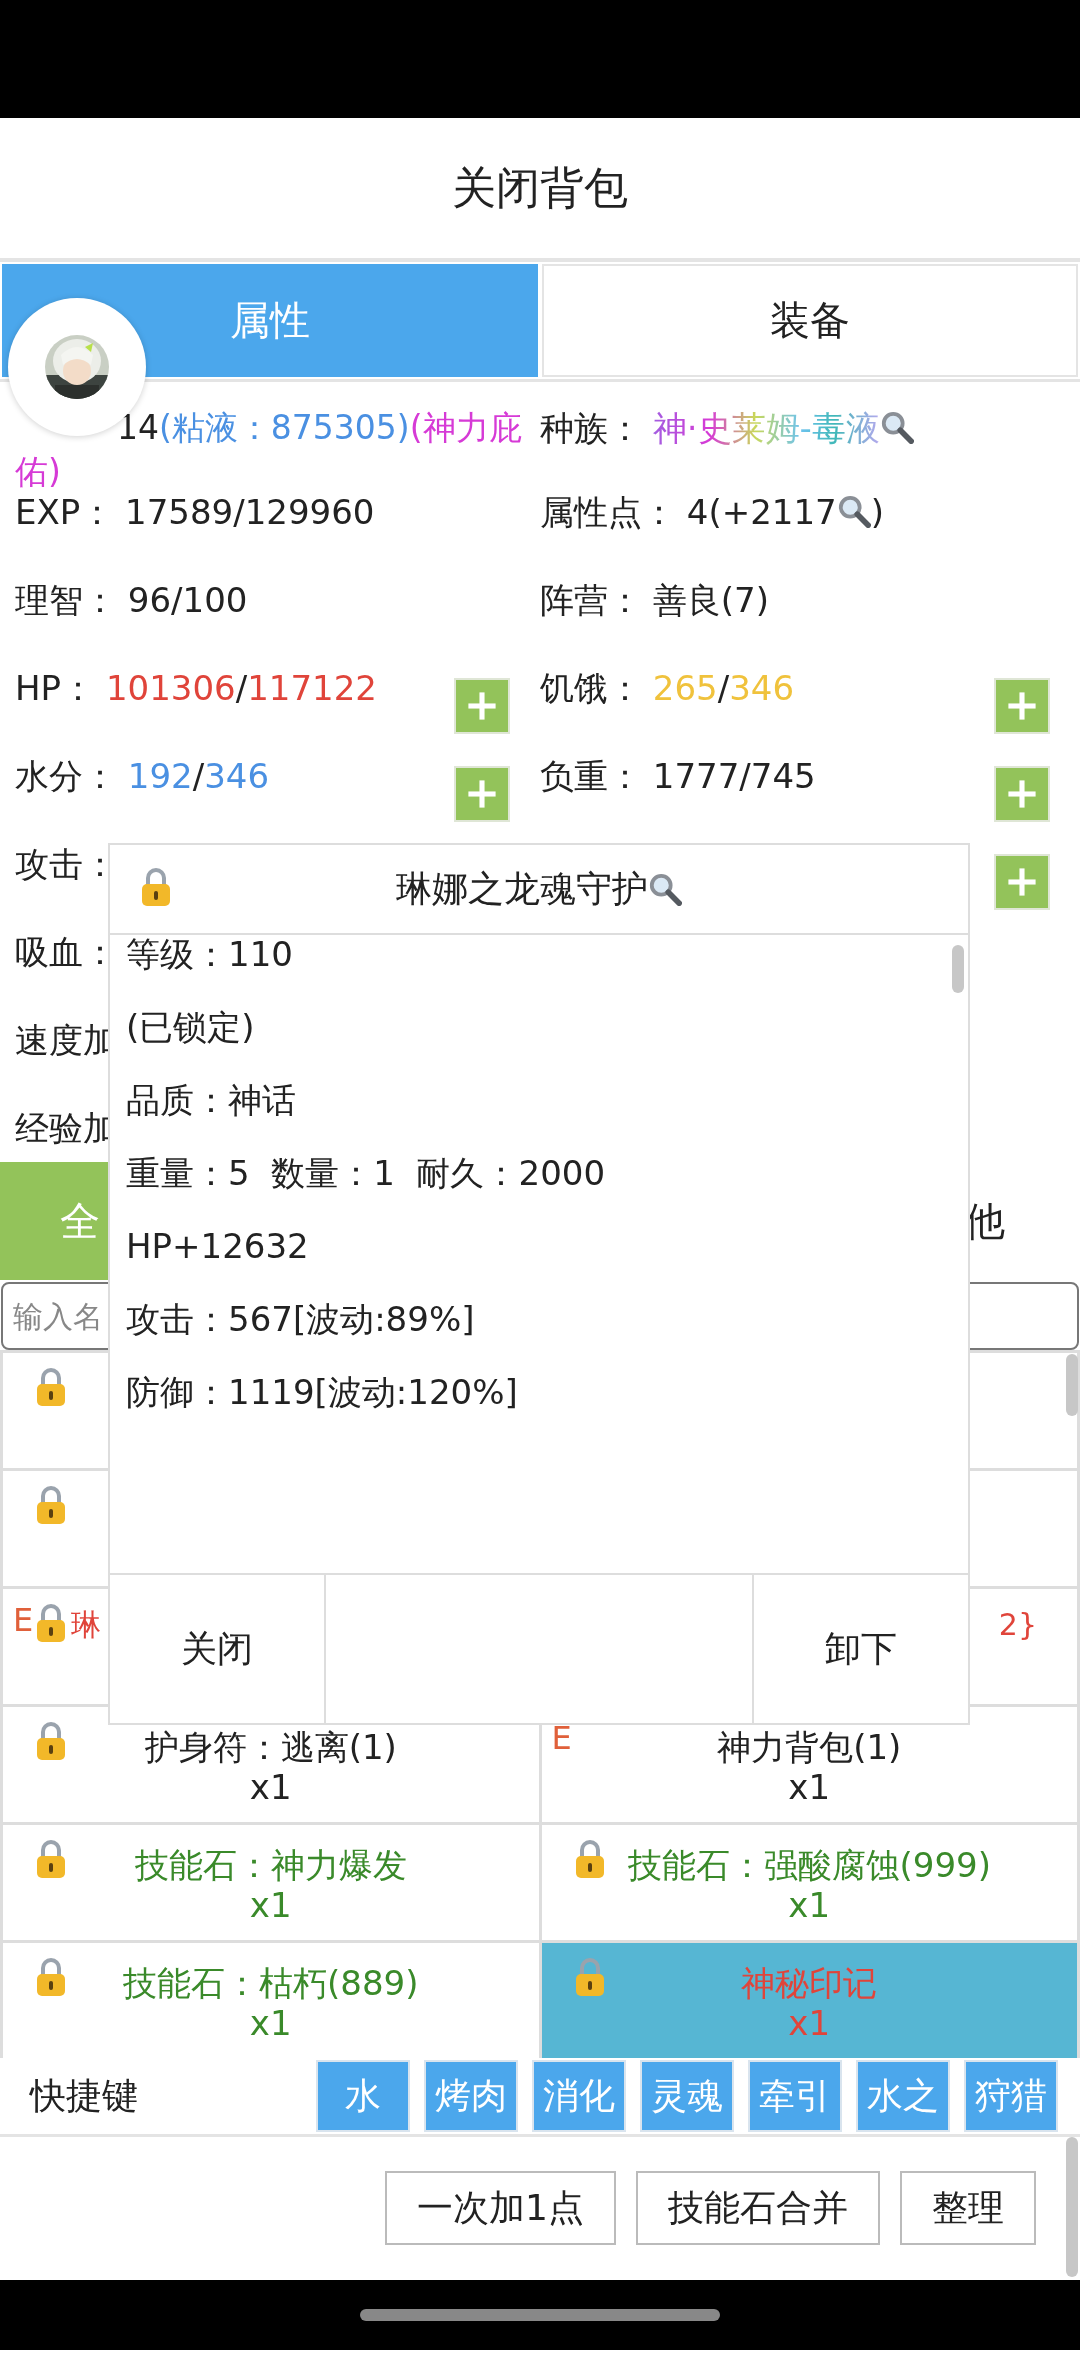  Describe the element at coordinates (471, 2096) in the screenshot. I see `shortcut-button: 烤肉` at that location.